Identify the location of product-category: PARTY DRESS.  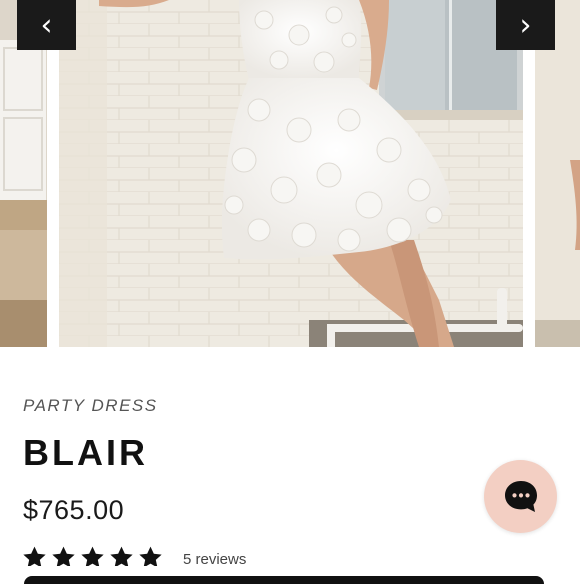
(90, 405).